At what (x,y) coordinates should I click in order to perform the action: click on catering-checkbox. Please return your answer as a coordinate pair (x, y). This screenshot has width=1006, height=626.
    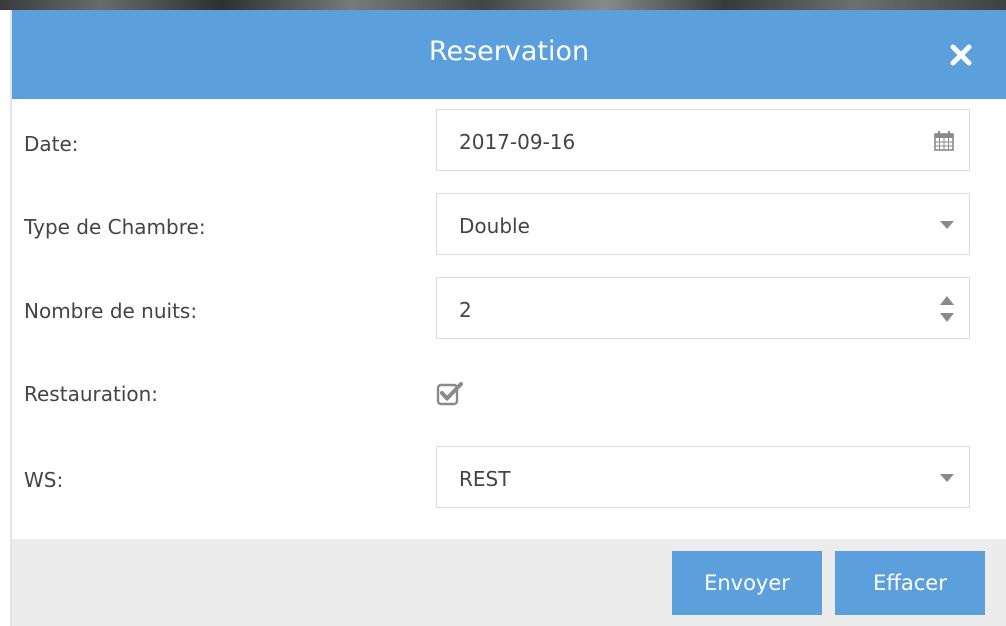
    Looking at the image, I should click on (450, 394).